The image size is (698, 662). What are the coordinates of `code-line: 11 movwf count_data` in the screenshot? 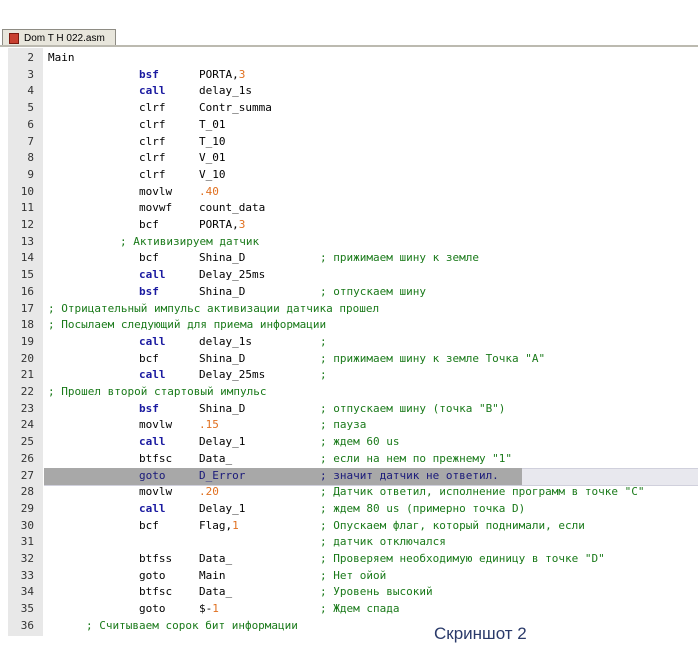 It's located at (349, 208).